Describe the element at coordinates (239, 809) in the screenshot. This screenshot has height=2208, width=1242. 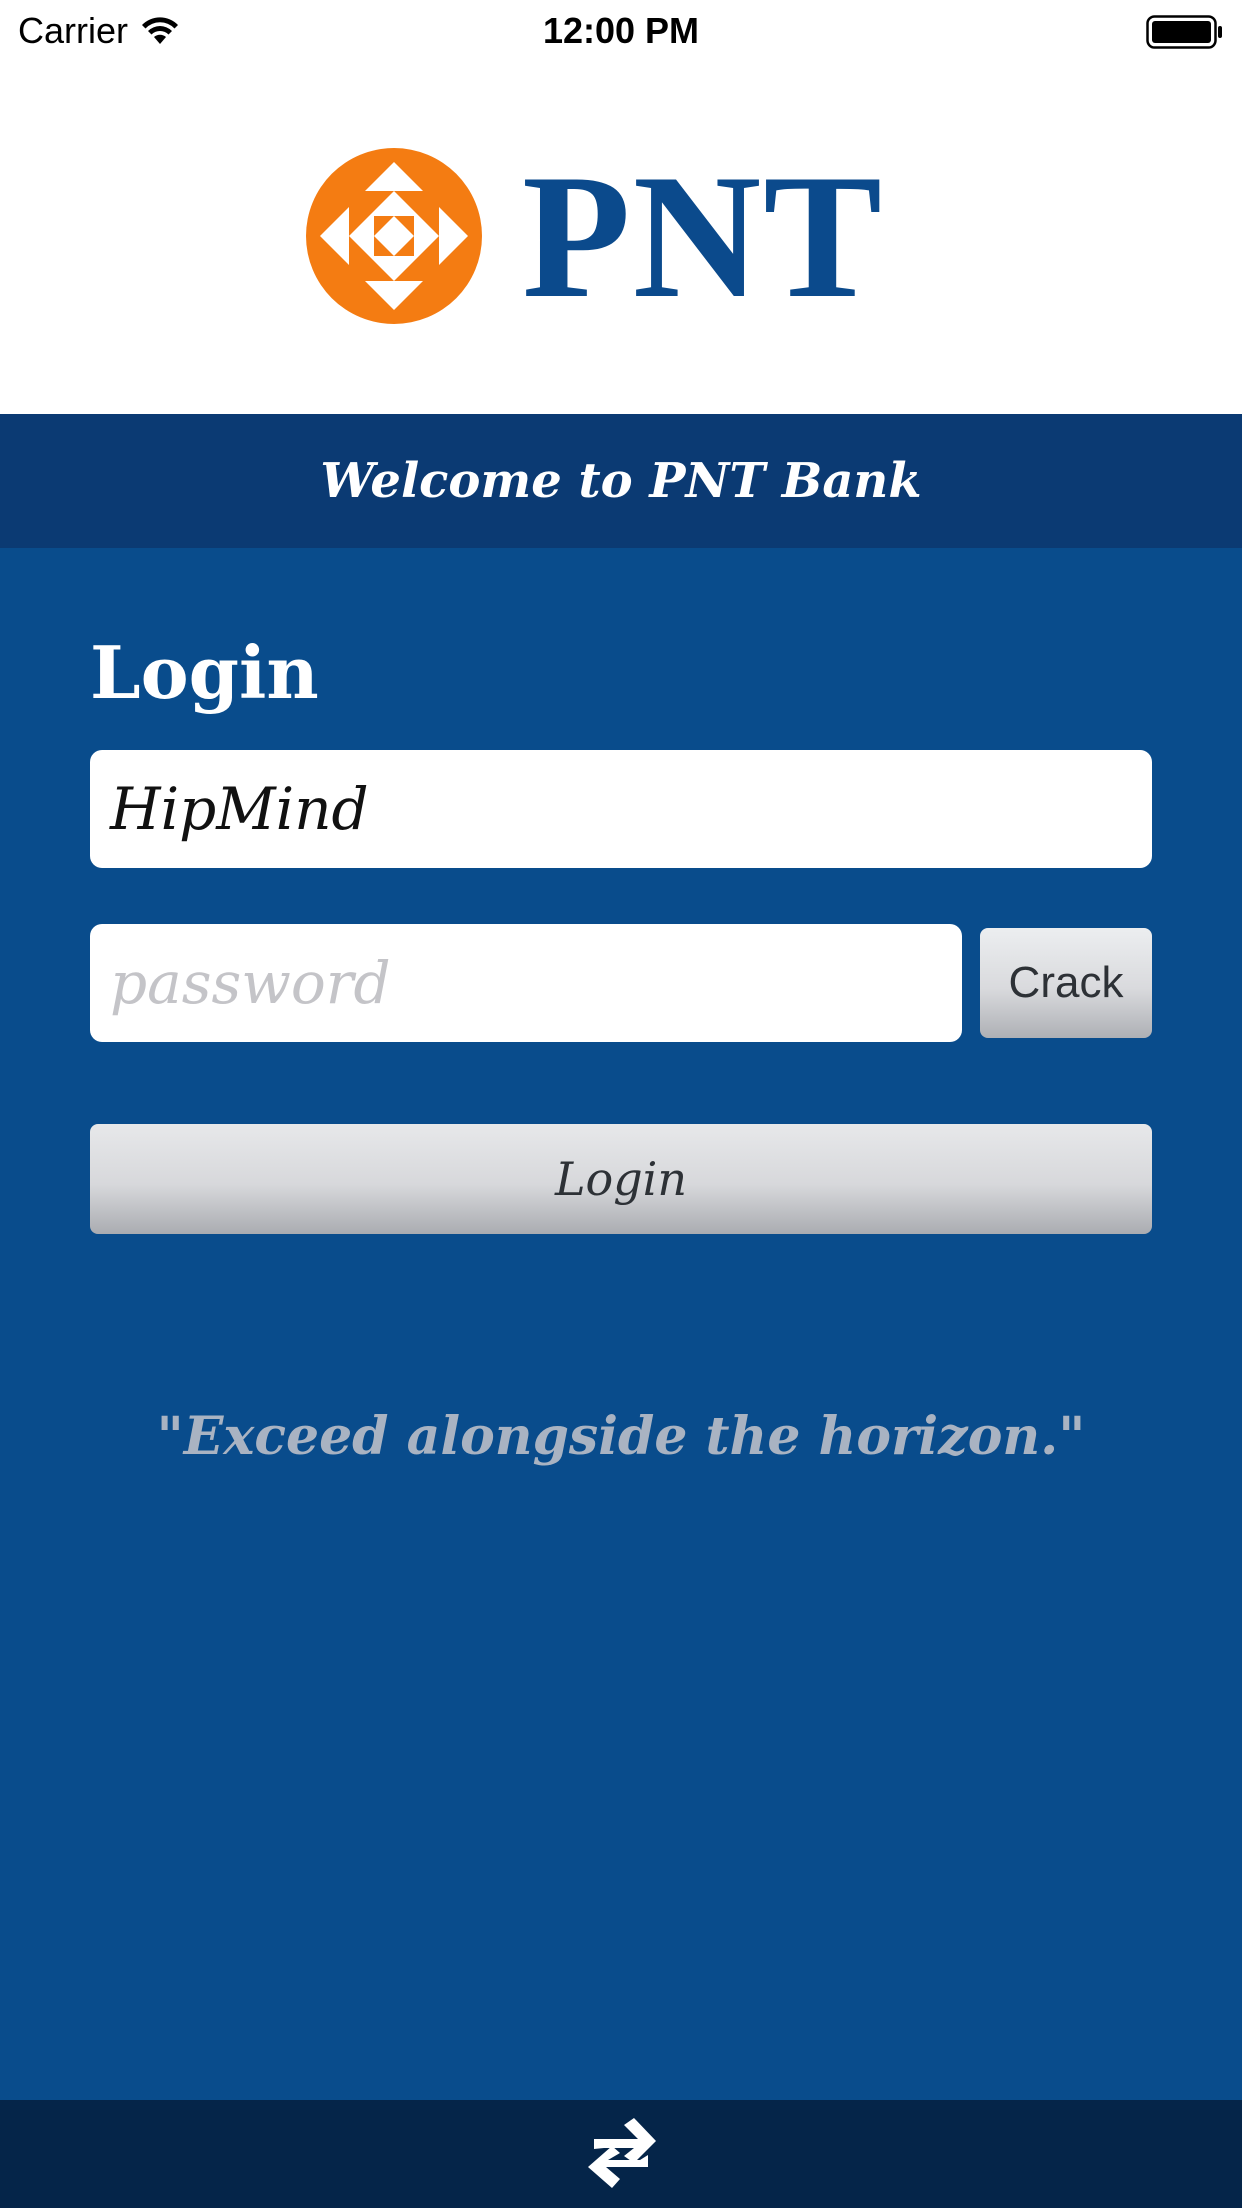
I see `username-value: HipMind` at that location.